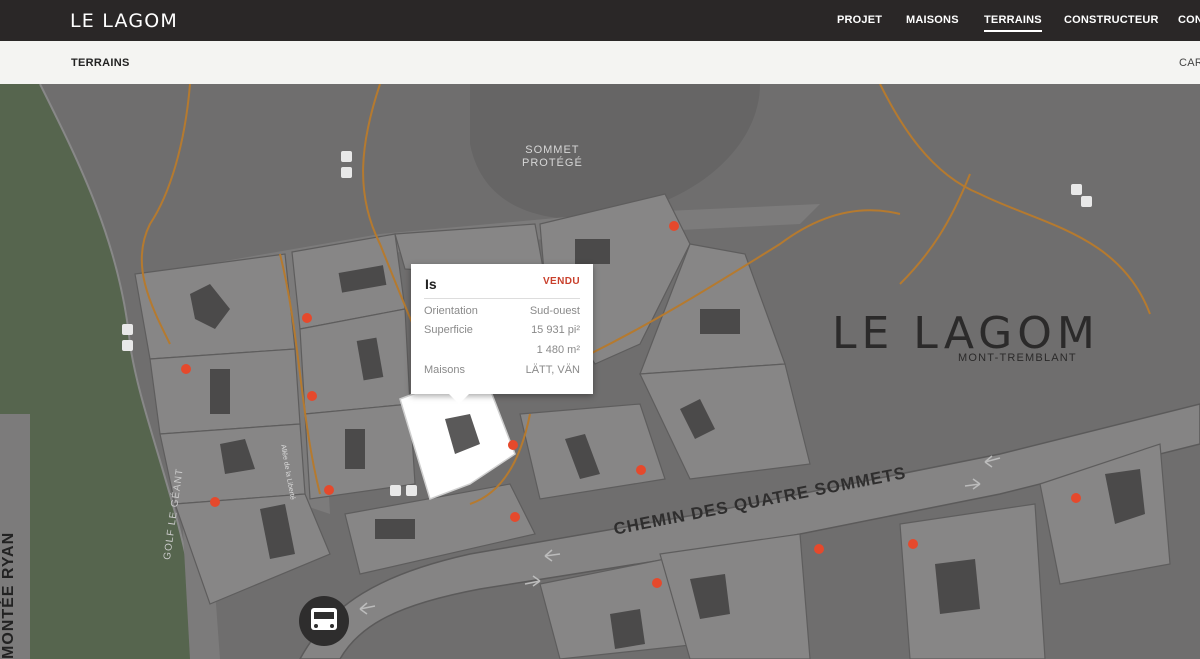 This screenshot has height=659, width=1200. Describe the element at coordinates (100, 63) in the screenshot. I see `breadcrumb: TERRAINS` at that location.